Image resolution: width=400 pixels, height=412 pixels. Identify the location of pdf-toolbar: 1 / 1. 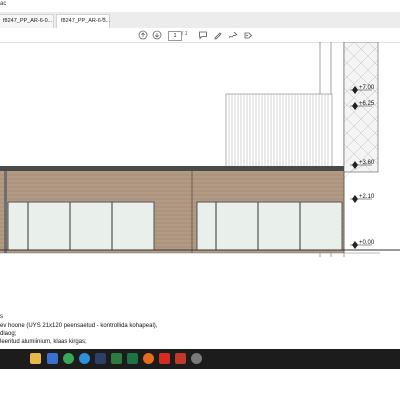
(200, 35).